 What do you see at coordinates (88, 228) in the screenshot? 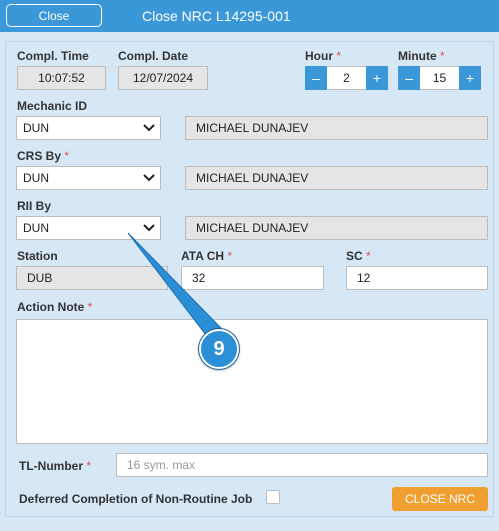
I see `rii-by-select: DUN` at bounding box center [88, 228].